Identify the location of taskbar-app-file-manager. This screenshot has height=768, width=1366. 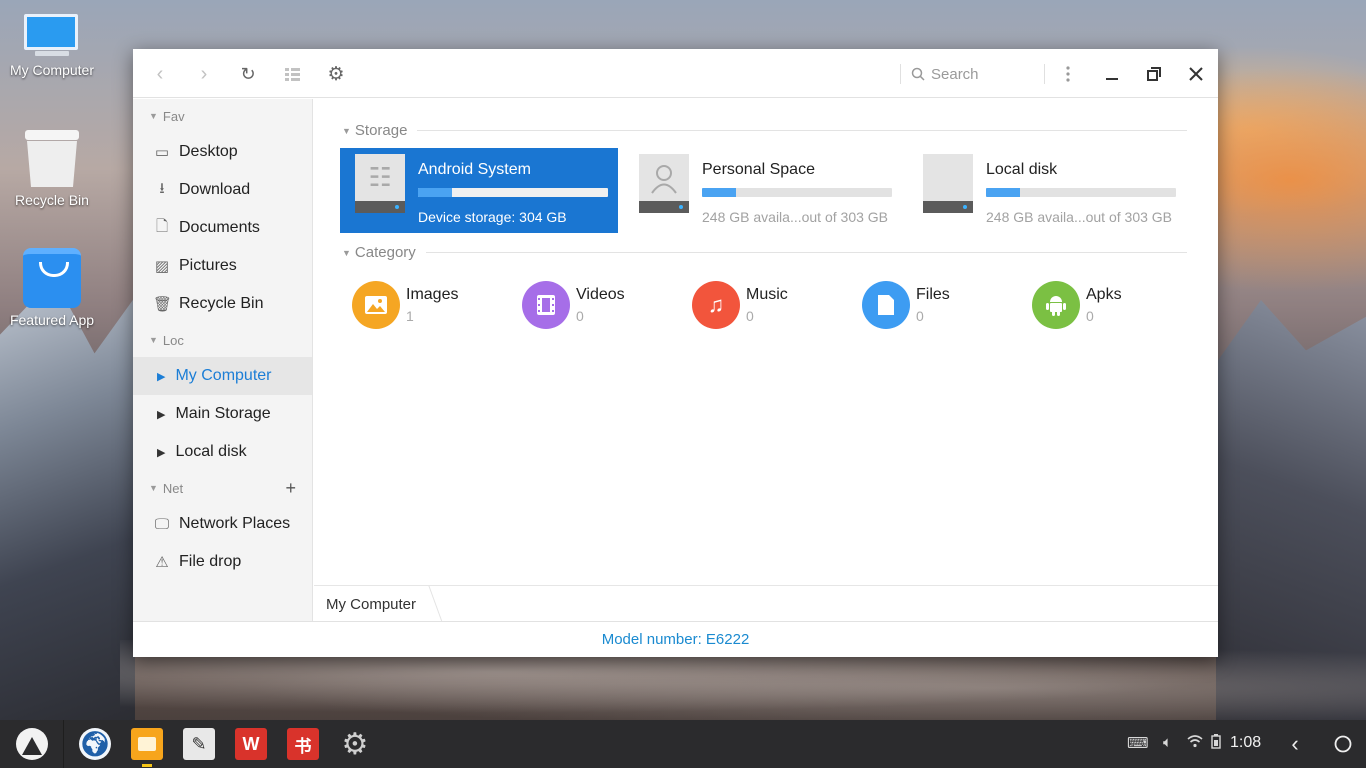
(147, 744).